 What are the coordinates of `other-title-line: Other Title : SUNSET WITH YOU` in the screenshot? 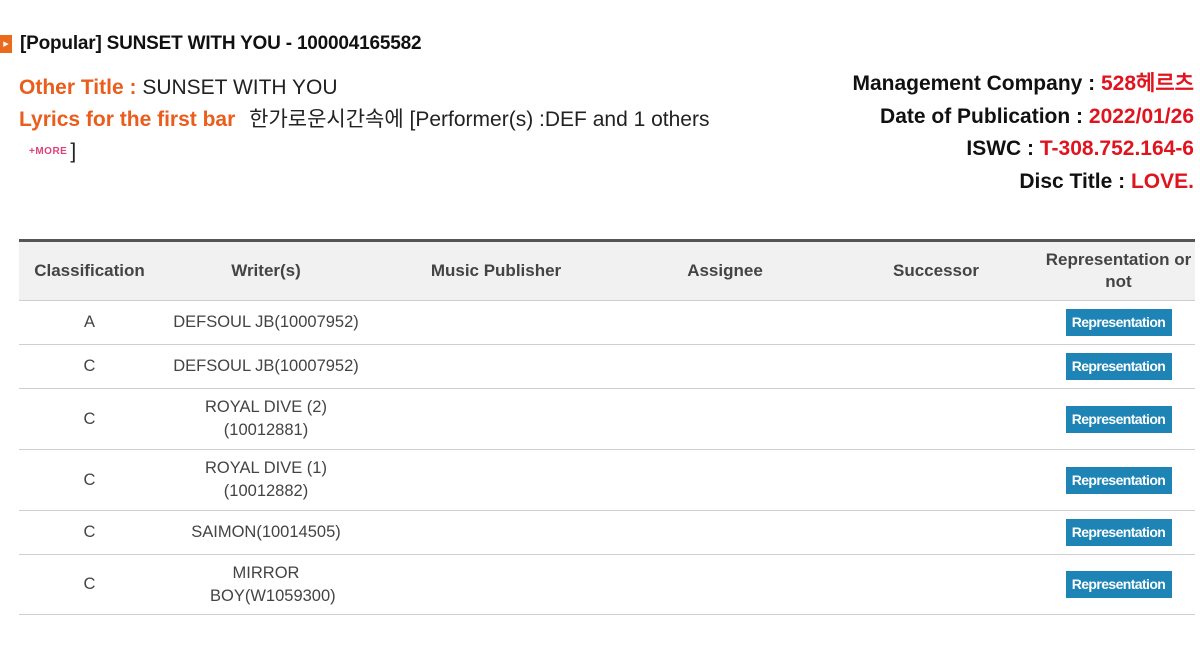 It's located at (379, 88).